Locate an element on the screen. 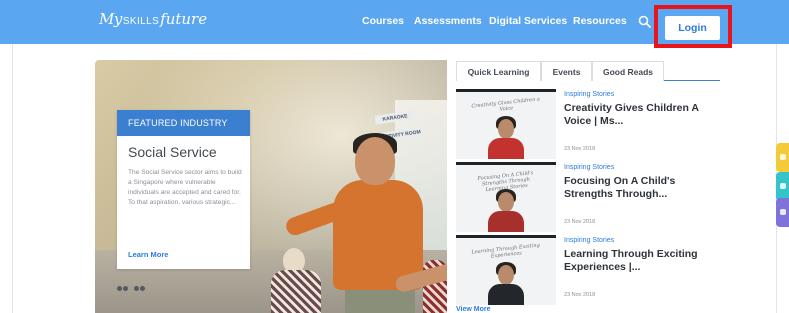 The height and width of the screenshot is (313, 789). content-tabs: Quick Learning Events Good Reads is located at coordinates (588, 71).